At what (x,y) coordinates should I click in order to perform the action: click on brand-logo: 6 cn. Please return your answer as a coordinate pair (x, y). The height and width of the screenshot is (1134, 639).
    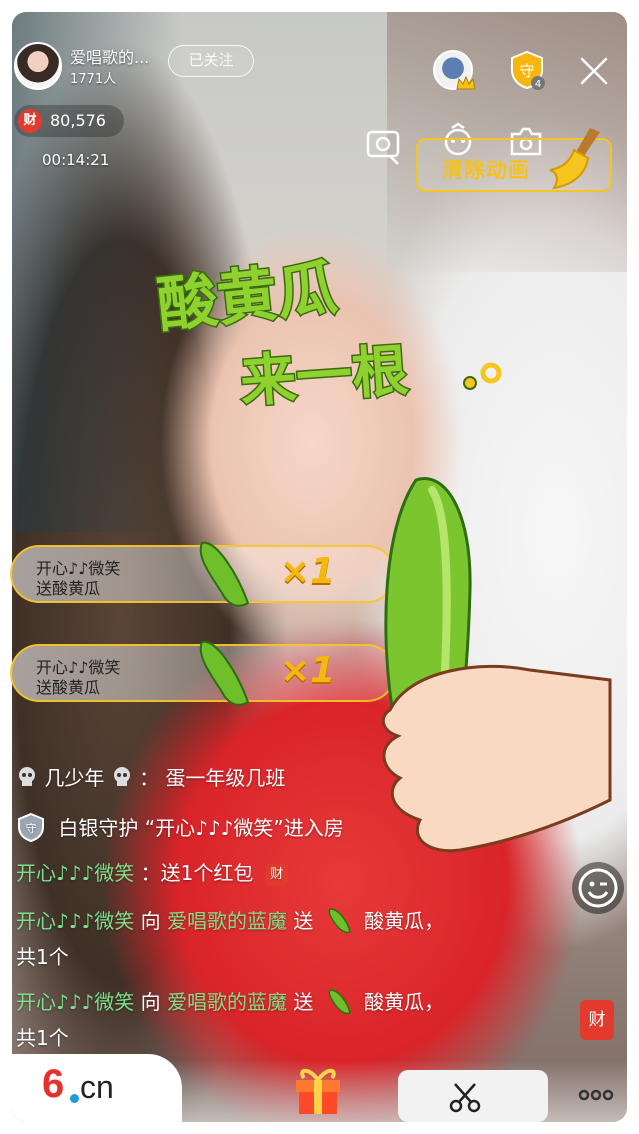
    Looking at the image, I should click on (97, 1088).